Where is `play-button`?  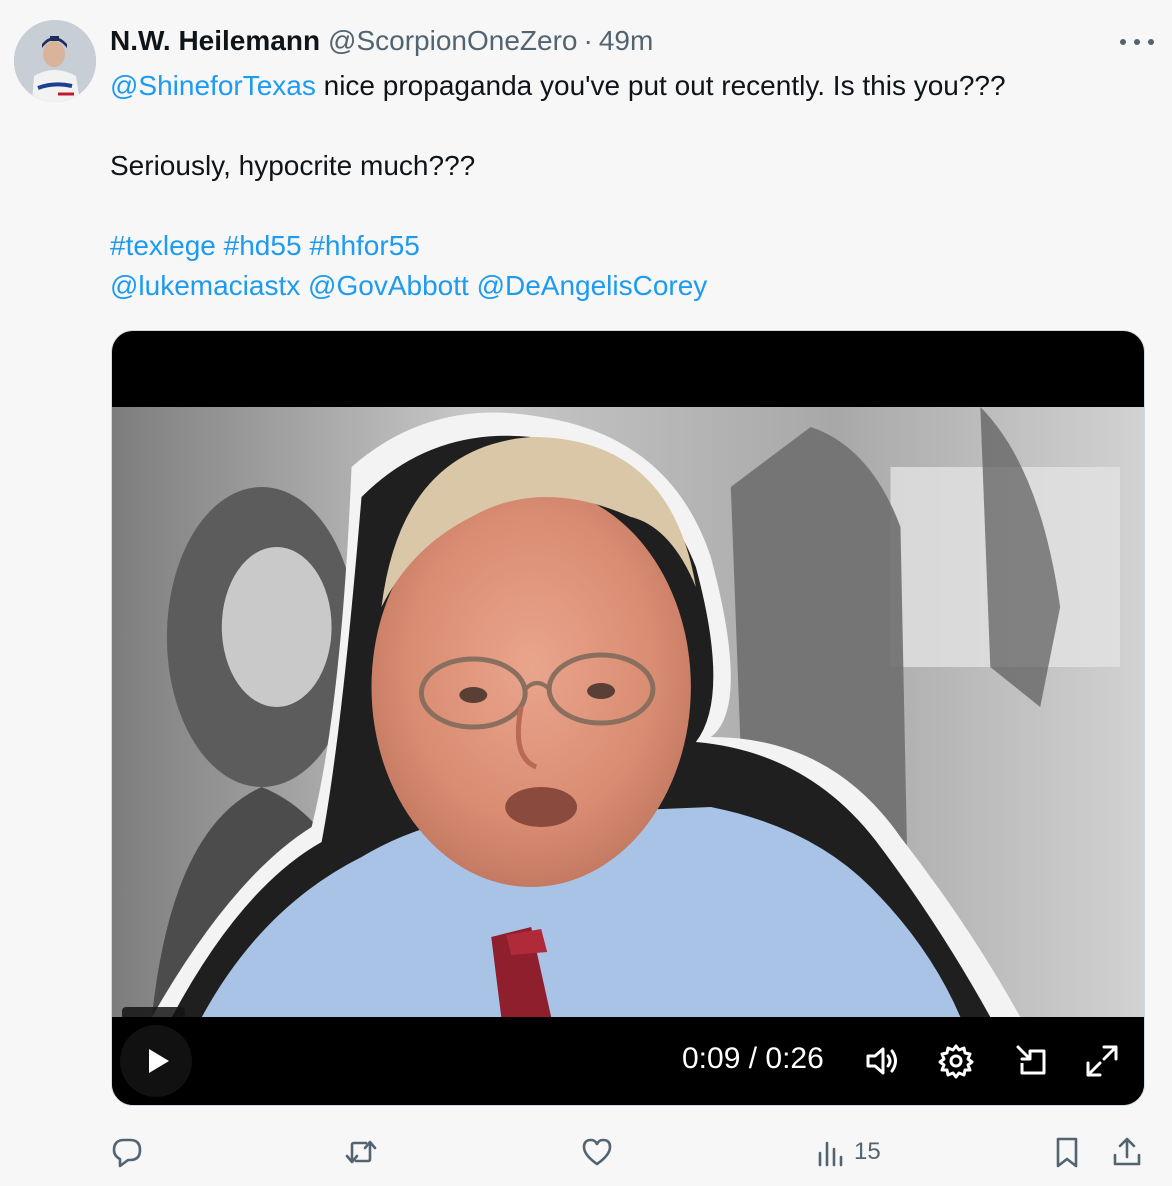 play-button is located at coordinates (156, 1061).